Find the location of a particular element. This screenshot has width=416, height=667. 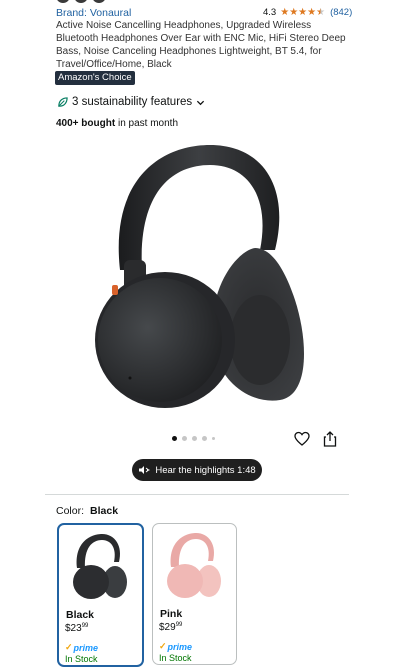

rating-summary: 4.3 ★ ★ ★ ★ ★ (842) is located at coordinates (307, 12).